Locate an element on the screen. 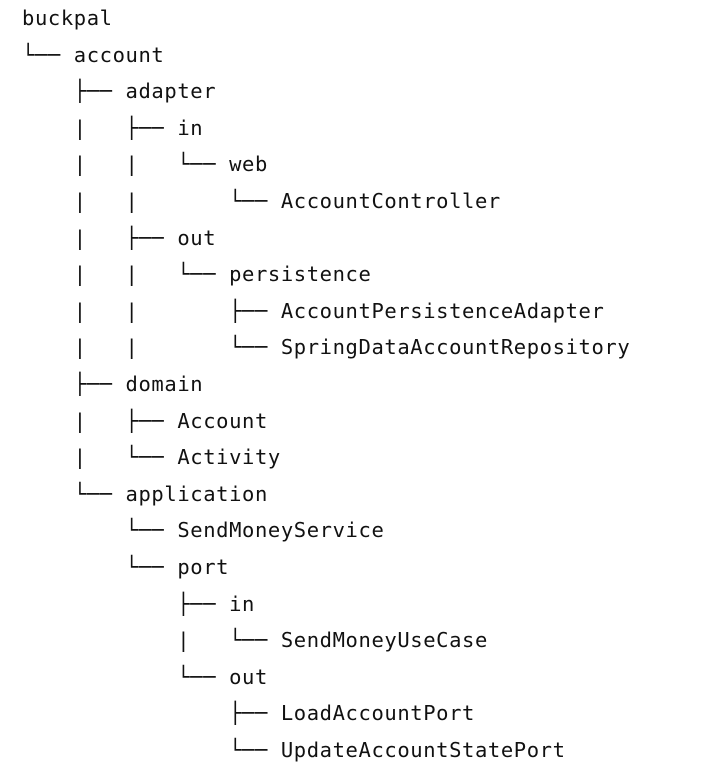 The width and height of the screenshot is (711, 771). tree-node-label: SendMoneyUseCase is located at coordinates (384, 640).